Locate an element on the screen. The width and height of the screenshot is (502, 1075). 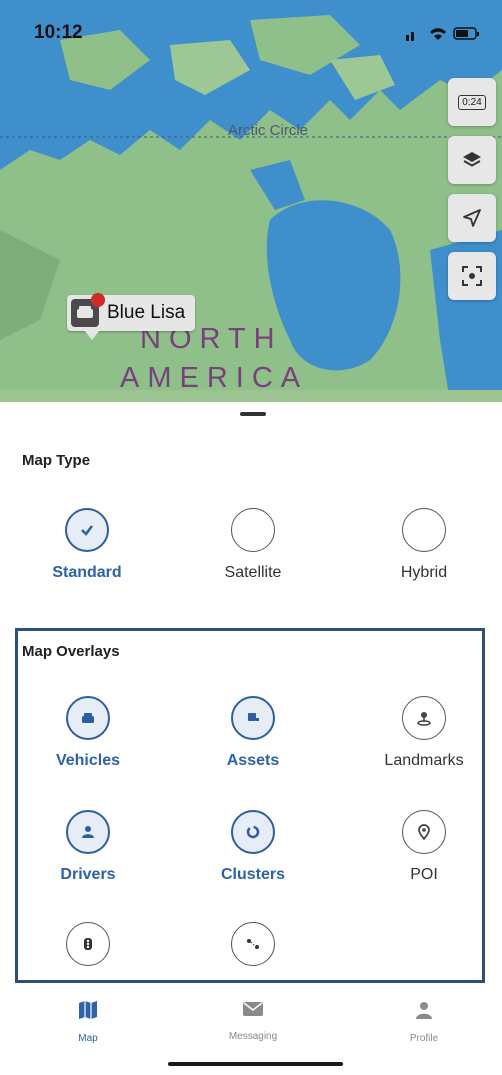
tab-map: Map is located at coordinates (88, 1022).